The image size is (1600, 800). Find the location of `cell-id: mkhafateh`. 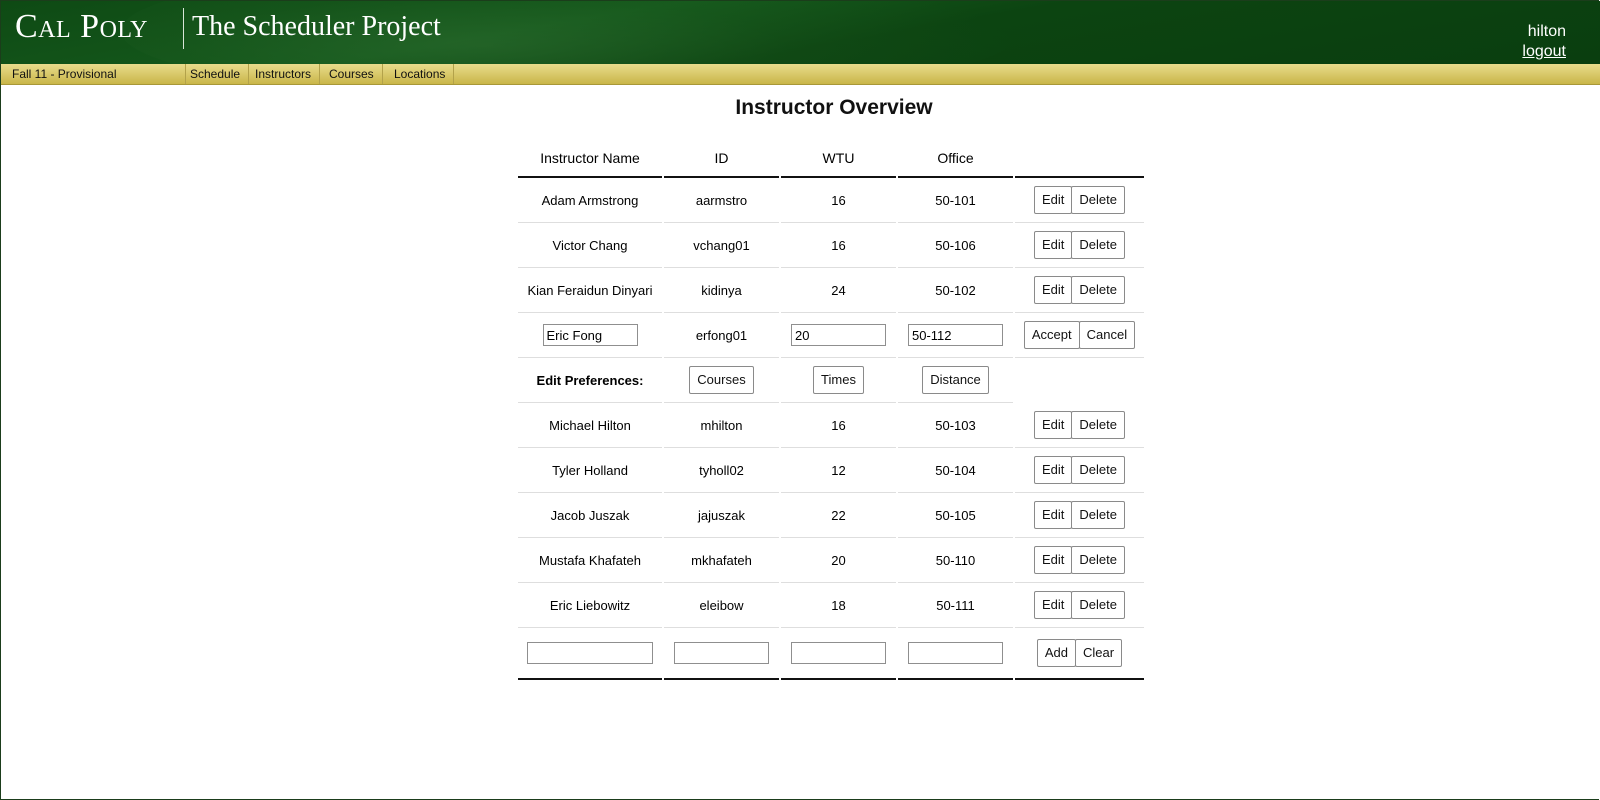

cell-id: mkhafateh is located at coordinates (721, 560).